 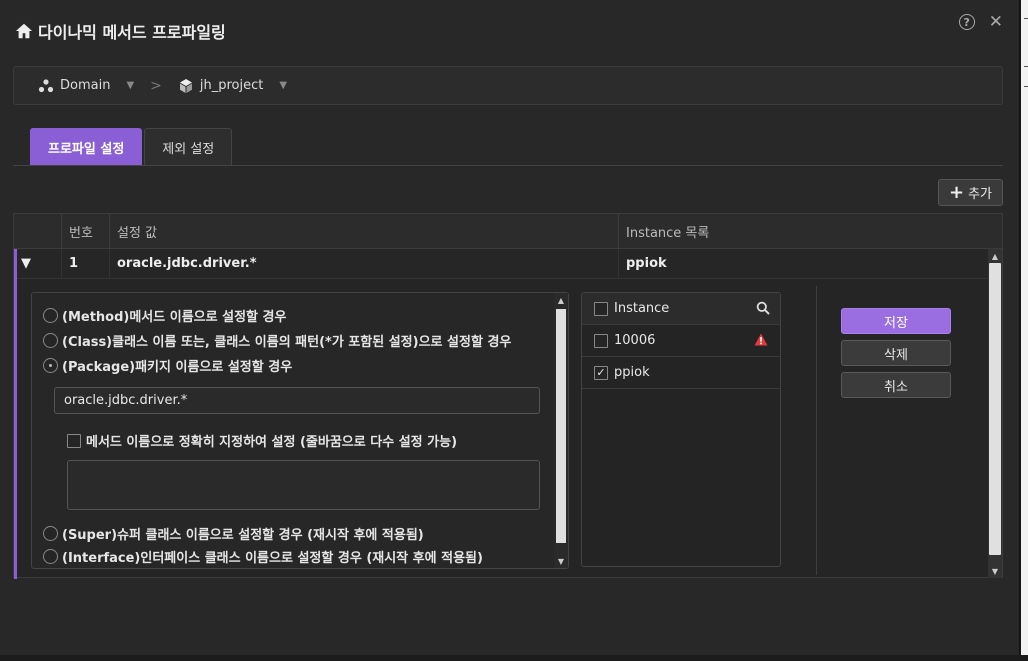 I want to click on domain-icon, so click(x=46, y=85).